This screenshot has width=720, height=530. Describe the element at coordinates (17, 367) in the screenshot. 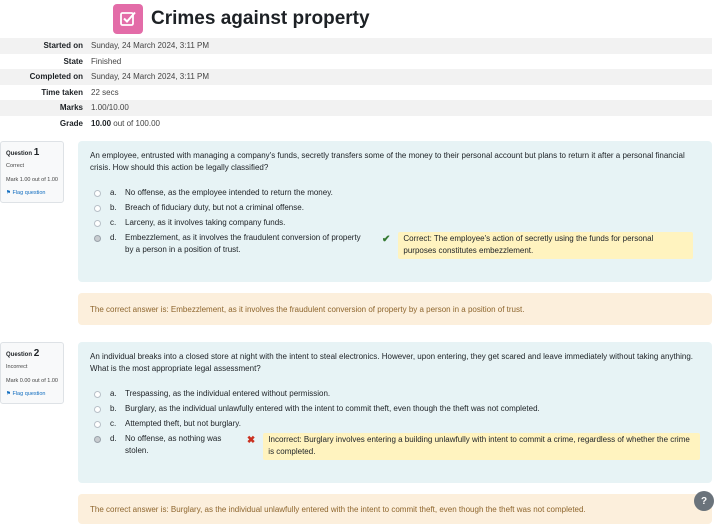

I see `question-status: Incorrect` at that location.